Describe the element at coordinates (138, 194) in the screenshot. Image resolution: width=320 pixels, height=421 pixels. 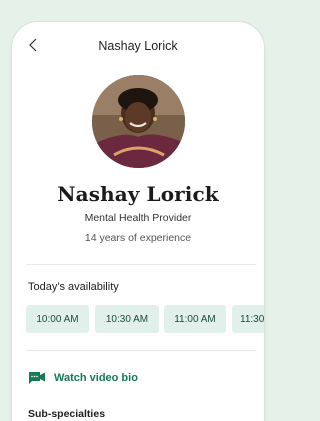
I see `provider-name: Nashay Lorick` at that location.